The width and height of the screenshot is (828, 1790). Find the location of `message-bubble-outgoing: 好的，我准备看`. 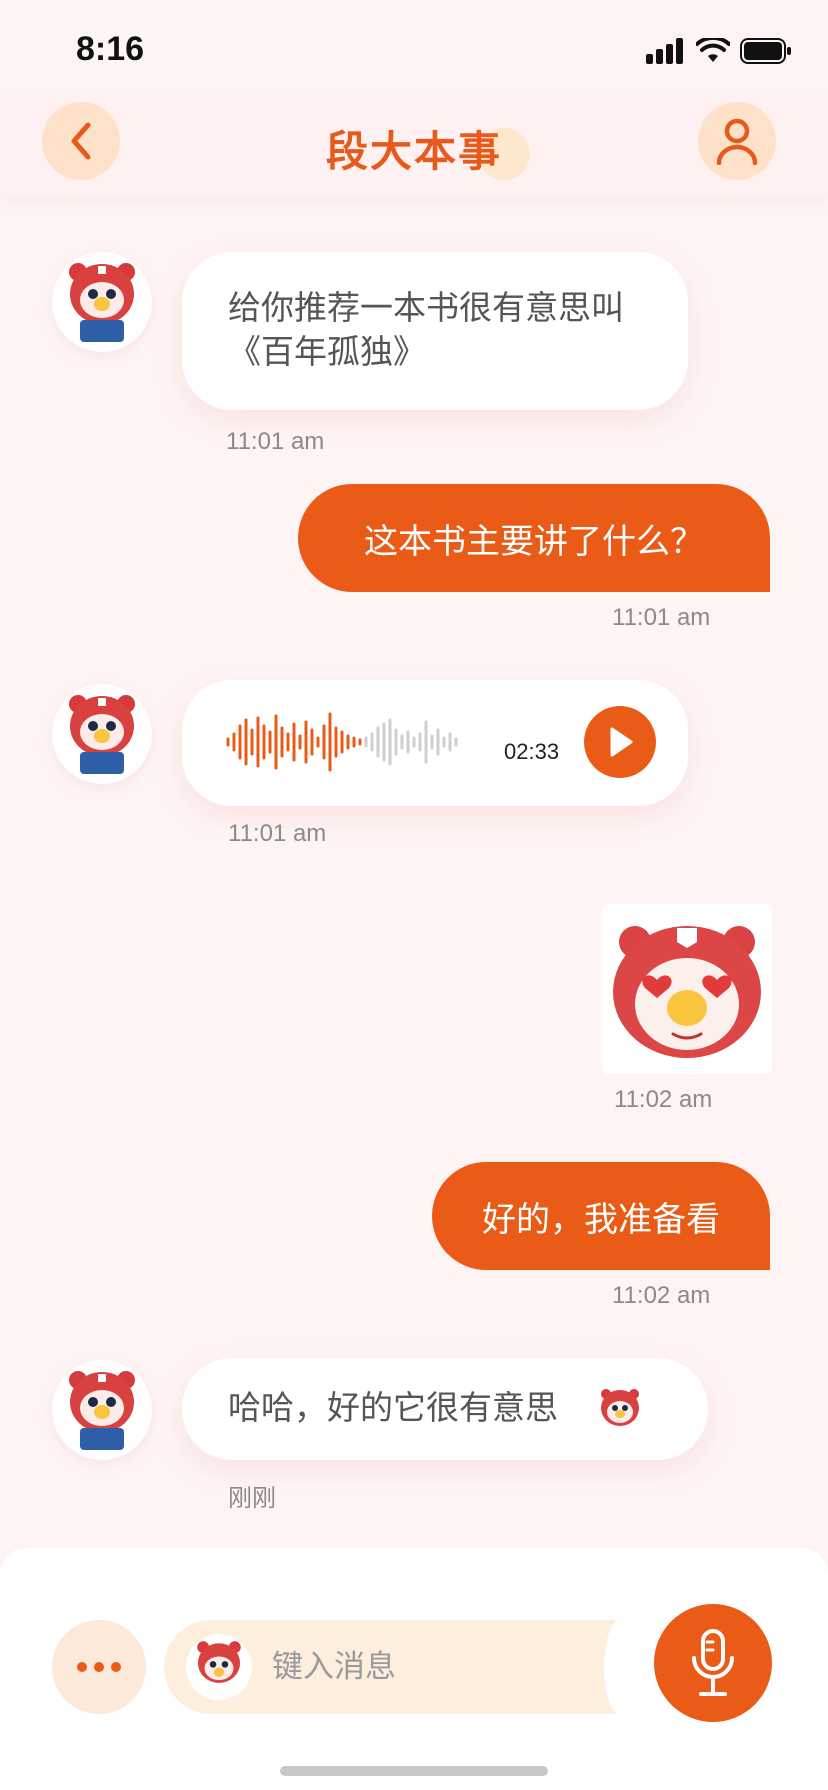

message-bubble-outgoing: 好的，我准备看 is located at coordinates (601, 1216).